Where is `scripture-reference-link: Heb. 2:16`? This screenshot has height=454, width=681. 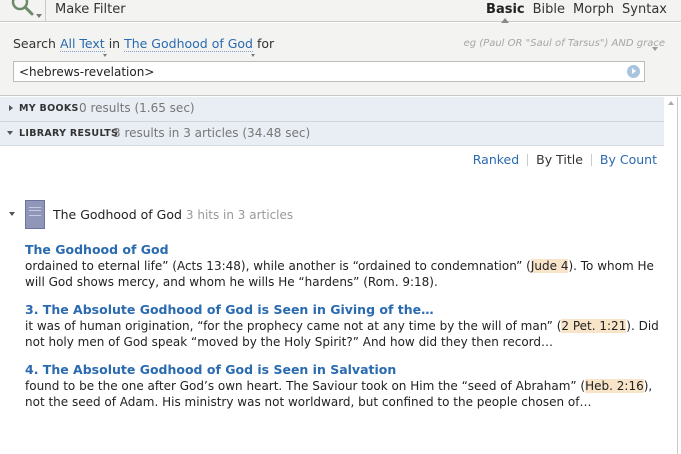 scripture-reference-link: Heb. 2:16 is located at coordinates (614, 386).